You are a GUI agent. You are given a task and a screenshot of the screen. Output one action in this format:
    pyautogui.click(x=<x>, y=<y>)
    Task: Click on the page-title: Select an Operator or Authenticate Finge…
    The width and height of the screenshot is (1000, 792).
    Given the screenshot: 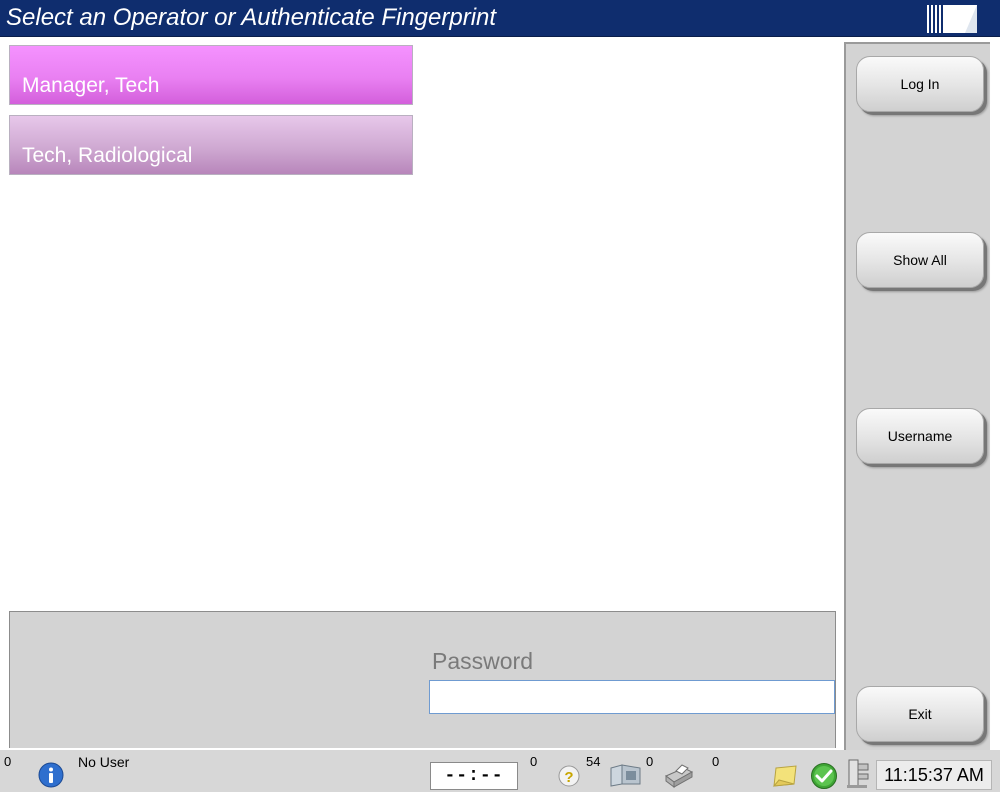 What is the action you would take?
    pyautogui.click(x=251, y=17)
    